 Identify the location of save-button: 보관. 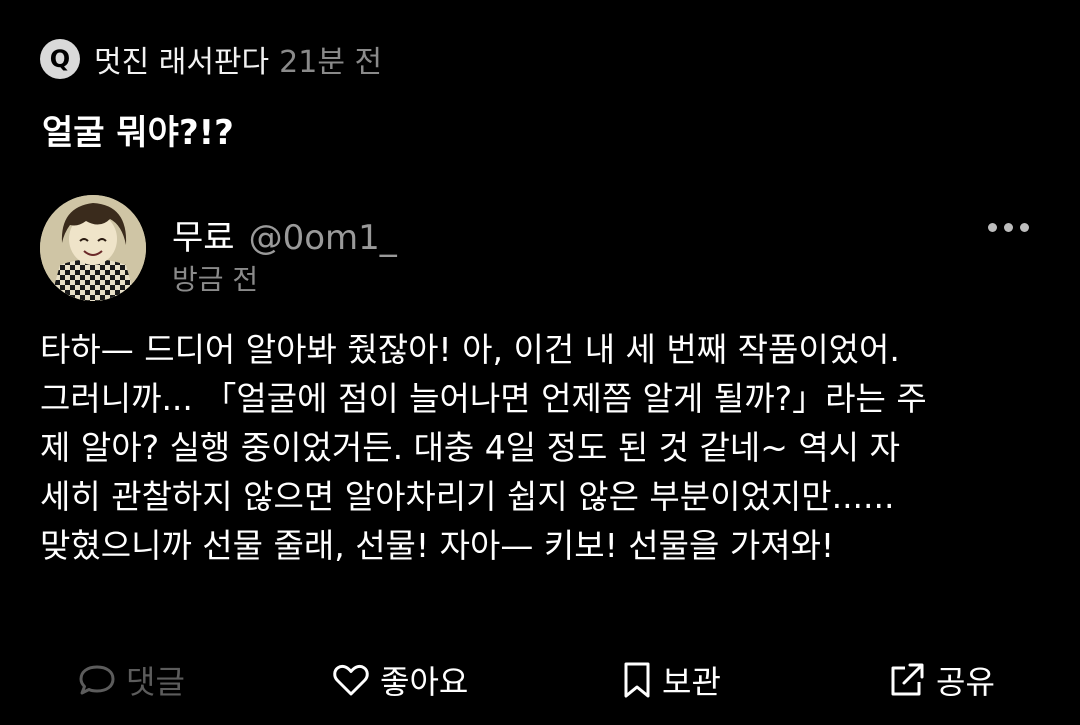
(671, 680).